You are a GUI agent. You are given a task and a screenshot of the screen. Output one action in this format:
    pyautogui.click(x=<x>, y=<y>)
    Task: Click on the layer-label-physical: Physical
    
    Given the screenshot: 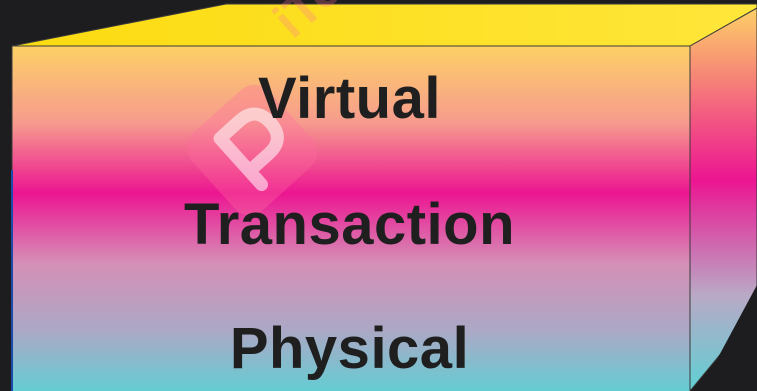 What is the action you would take?
    pyautogui.click(x=349, y=348)
    